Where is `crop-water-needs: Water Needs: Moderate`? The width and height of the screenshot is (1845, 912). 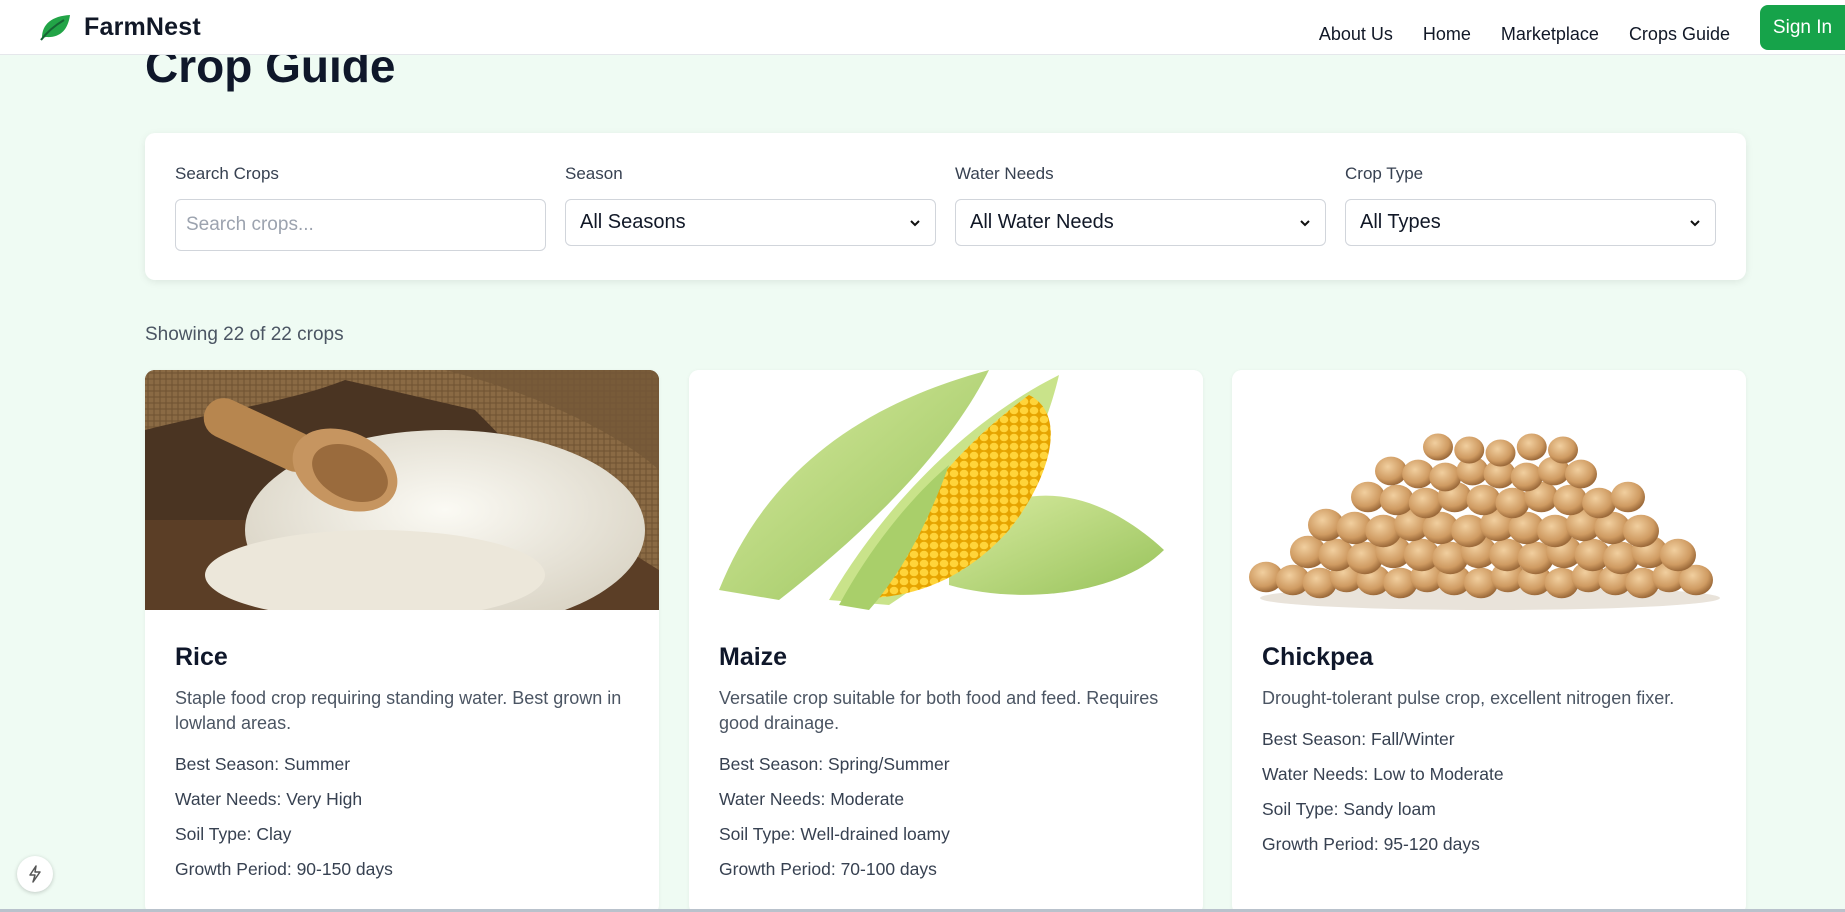 crop-water-needs: Water Needs: Moderate is located at coordinates (812, 799).